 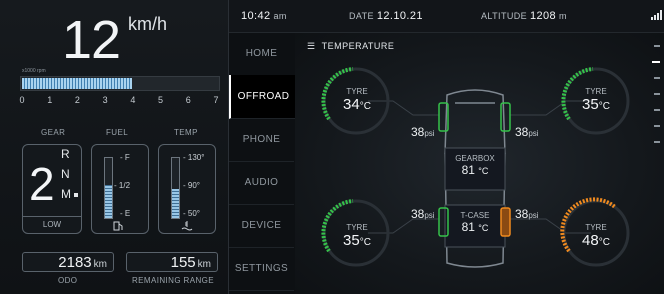 What do you see at coordinates (52, 224) in the screenshot?
I see `gear-mode: LOW` at bounding box center [52, 224].